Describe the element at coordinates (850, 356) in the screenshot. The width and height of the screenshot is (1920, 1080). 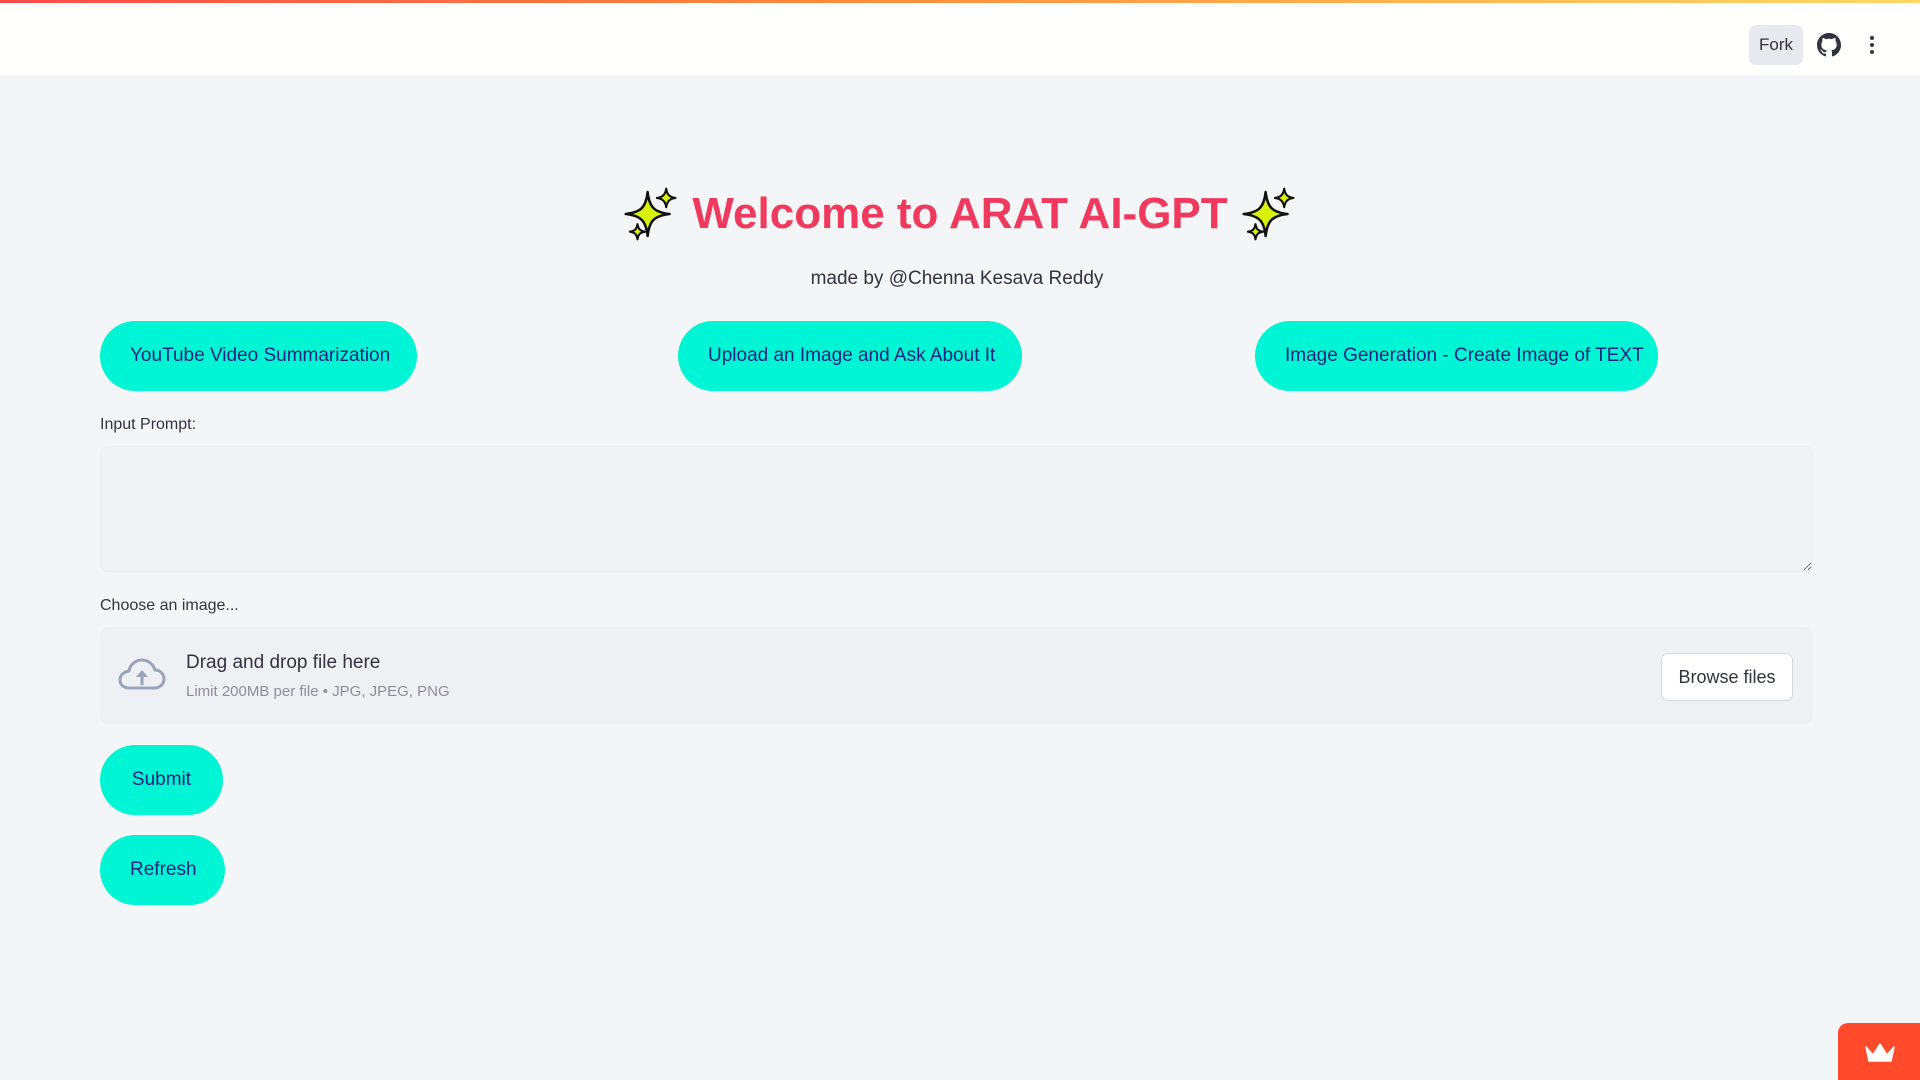
I see `upload-image-ask-button: Upload an Image and Ask About It` at that location.